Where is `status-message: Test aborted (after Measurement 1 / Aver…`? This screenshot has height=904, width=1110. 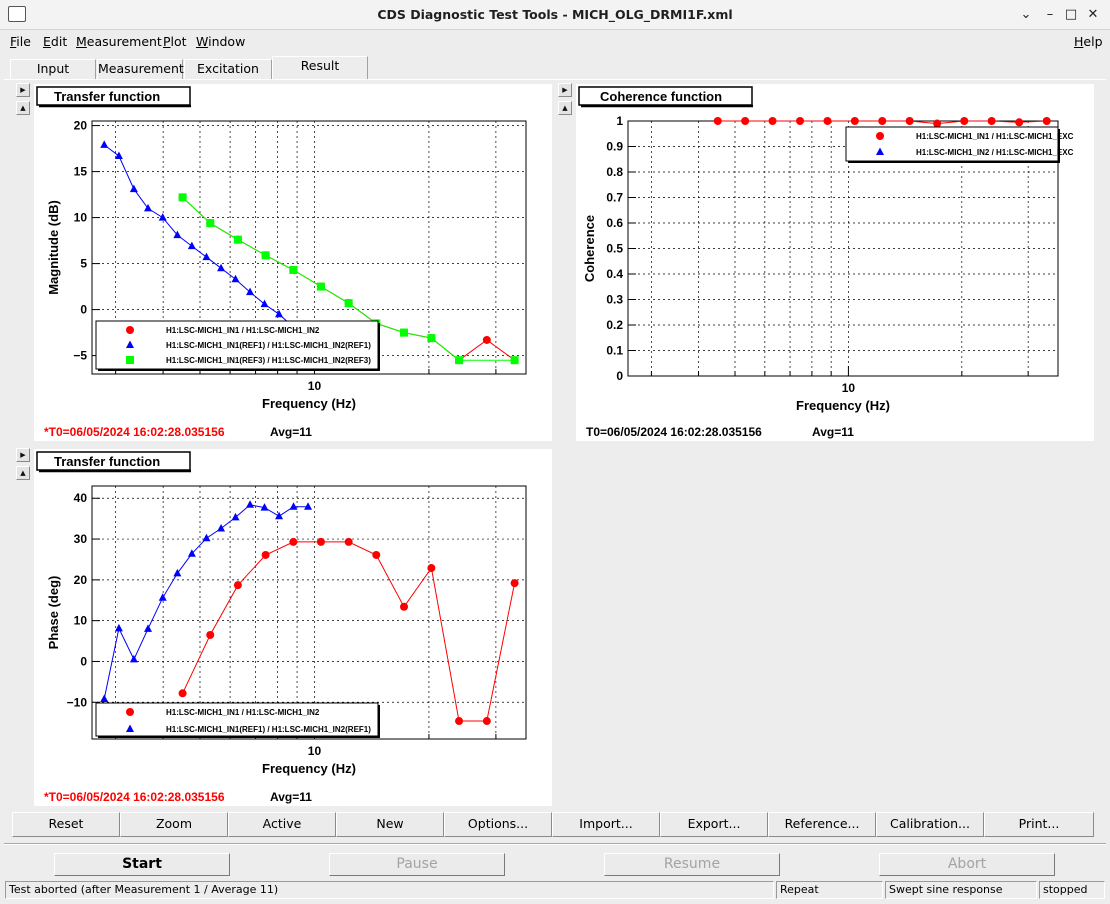 status-message: Test aborted (after Measurement 1 / Aver… is located at coordinates (389, 890).